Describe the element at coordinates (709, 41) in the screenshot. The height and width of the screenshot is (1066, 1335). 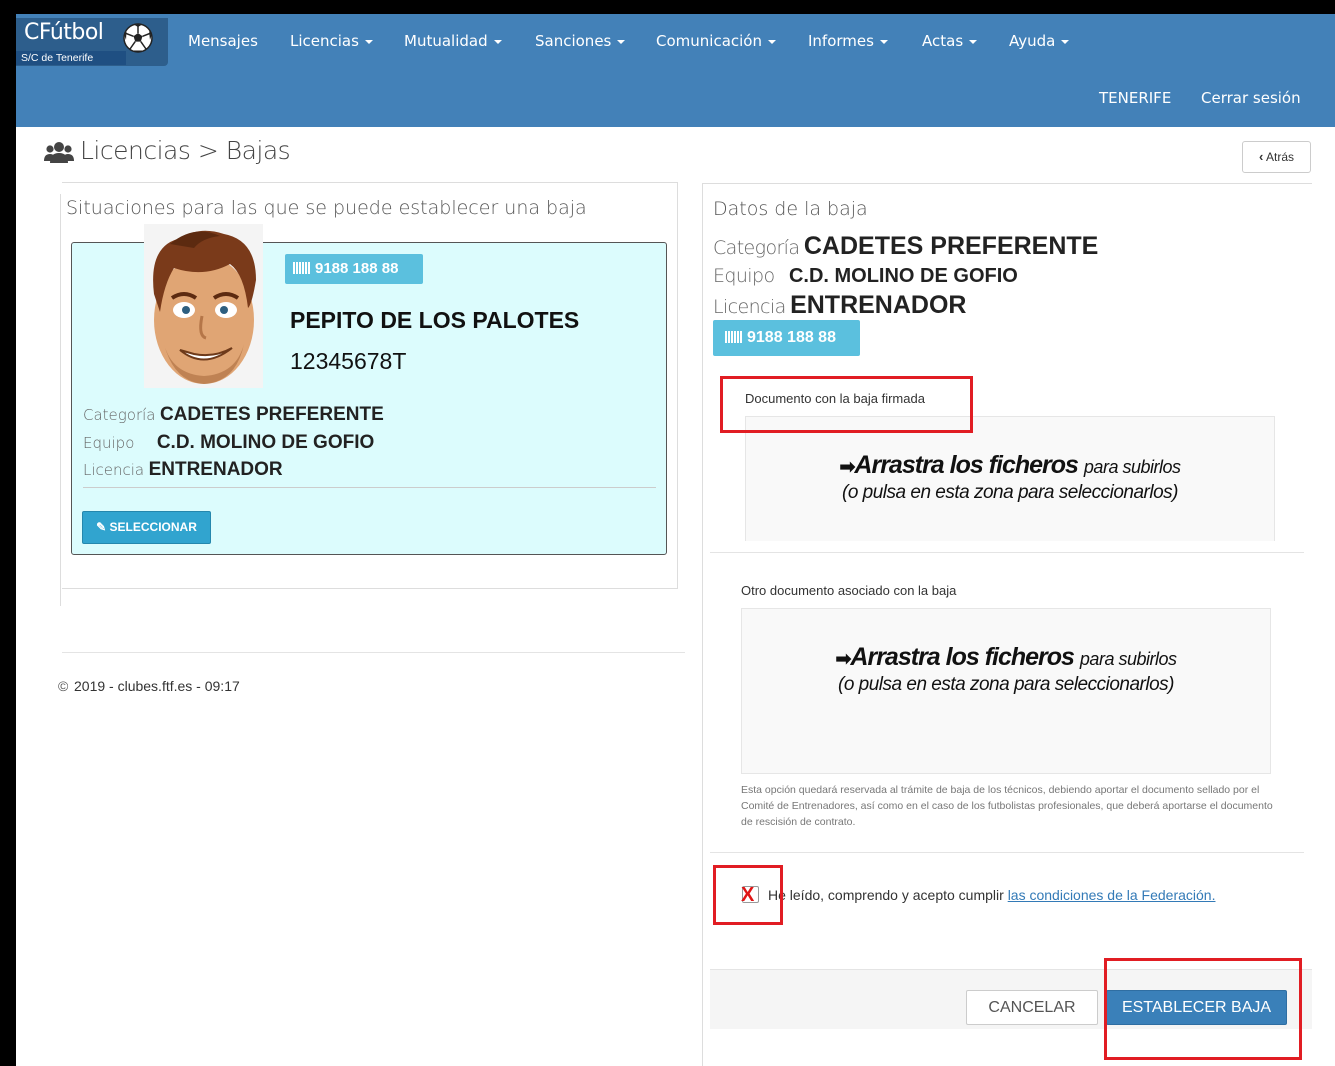
I see `nav-label: Comunicación` at that location.